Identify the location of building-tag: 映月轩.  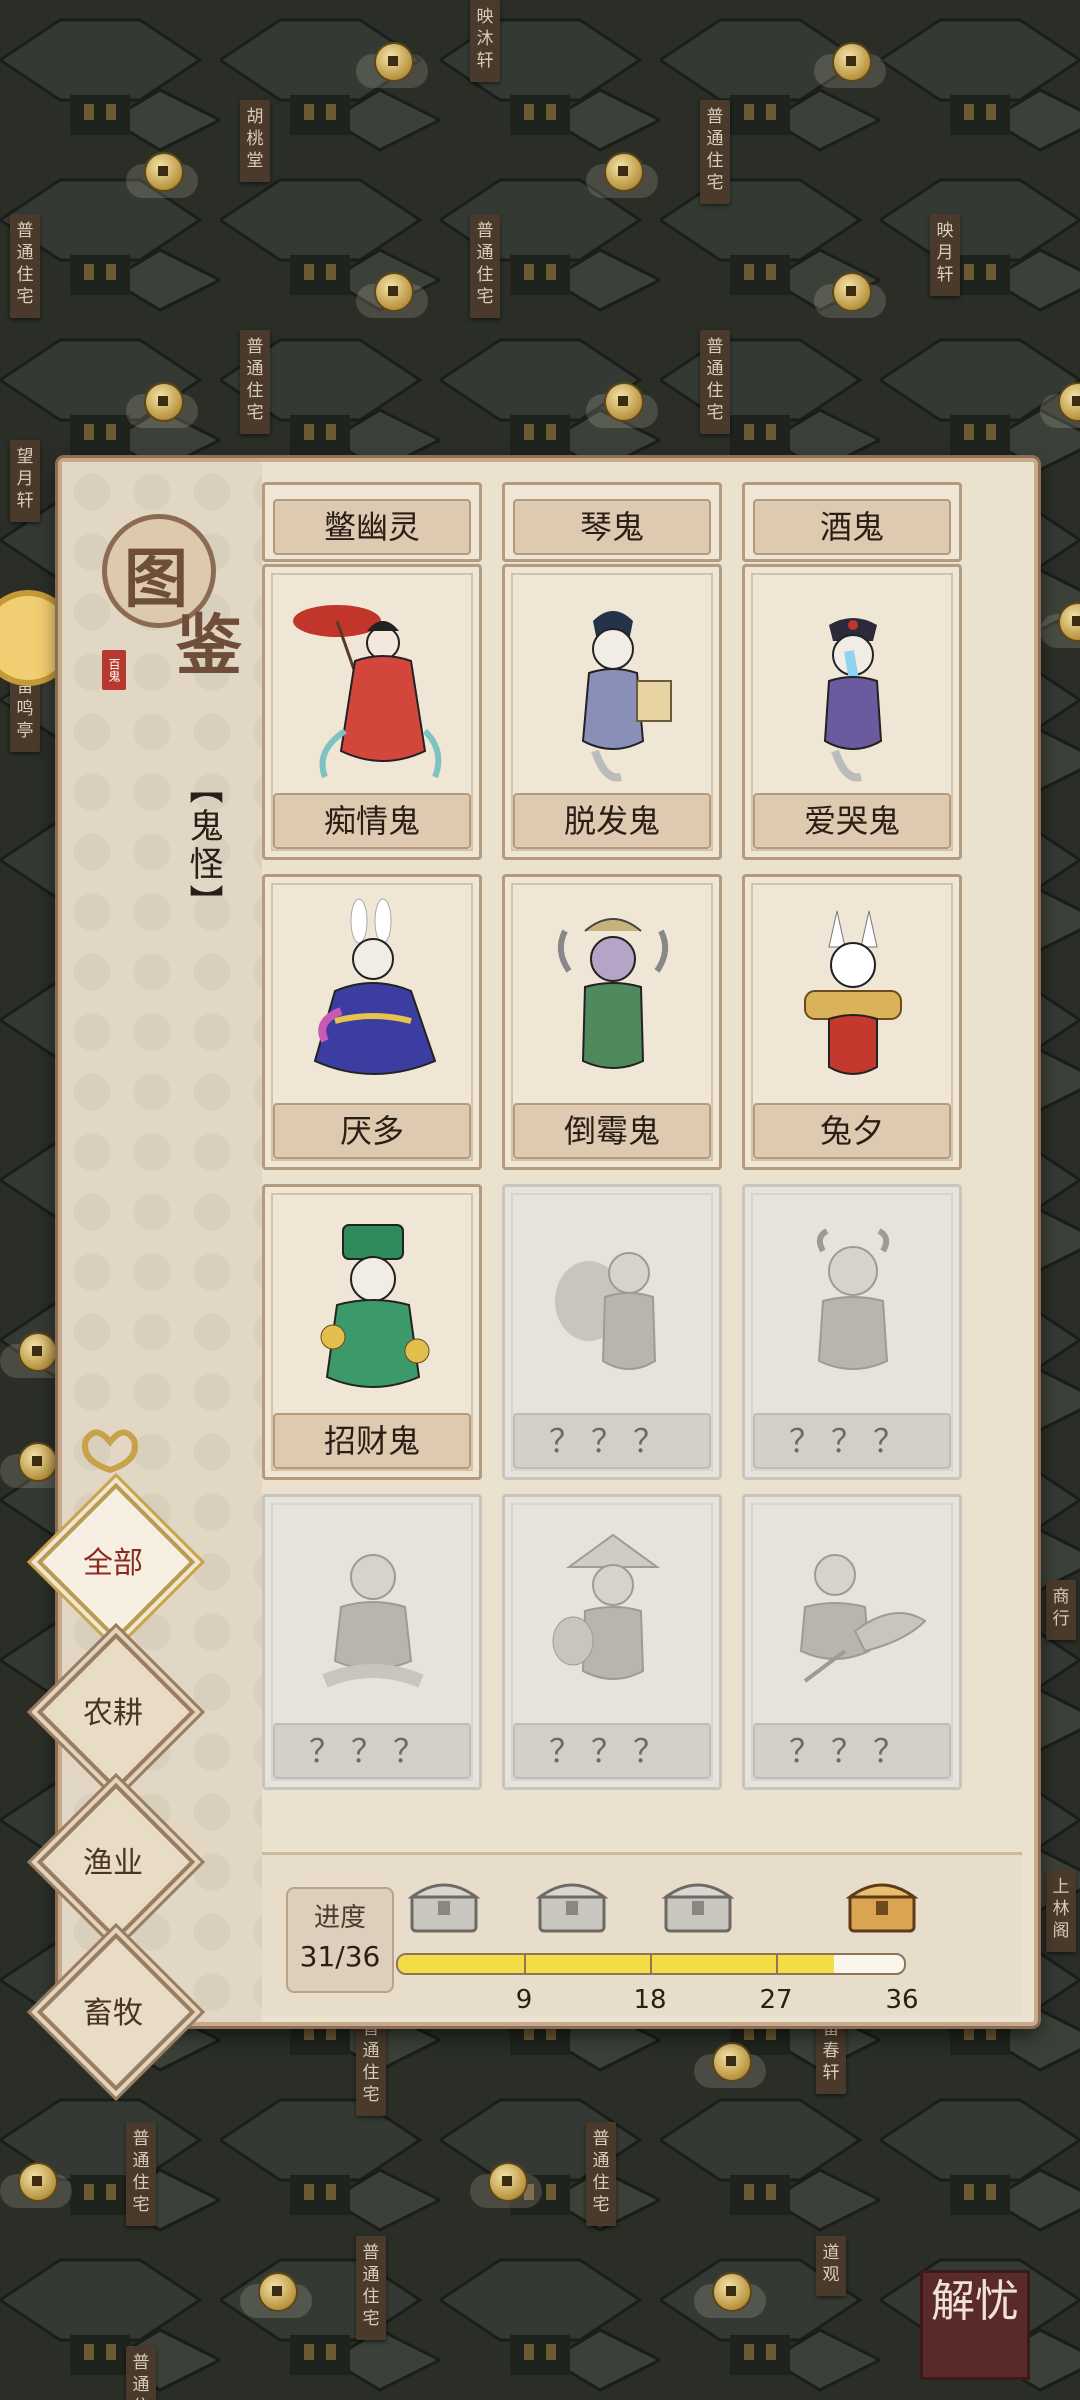
(945, 255).